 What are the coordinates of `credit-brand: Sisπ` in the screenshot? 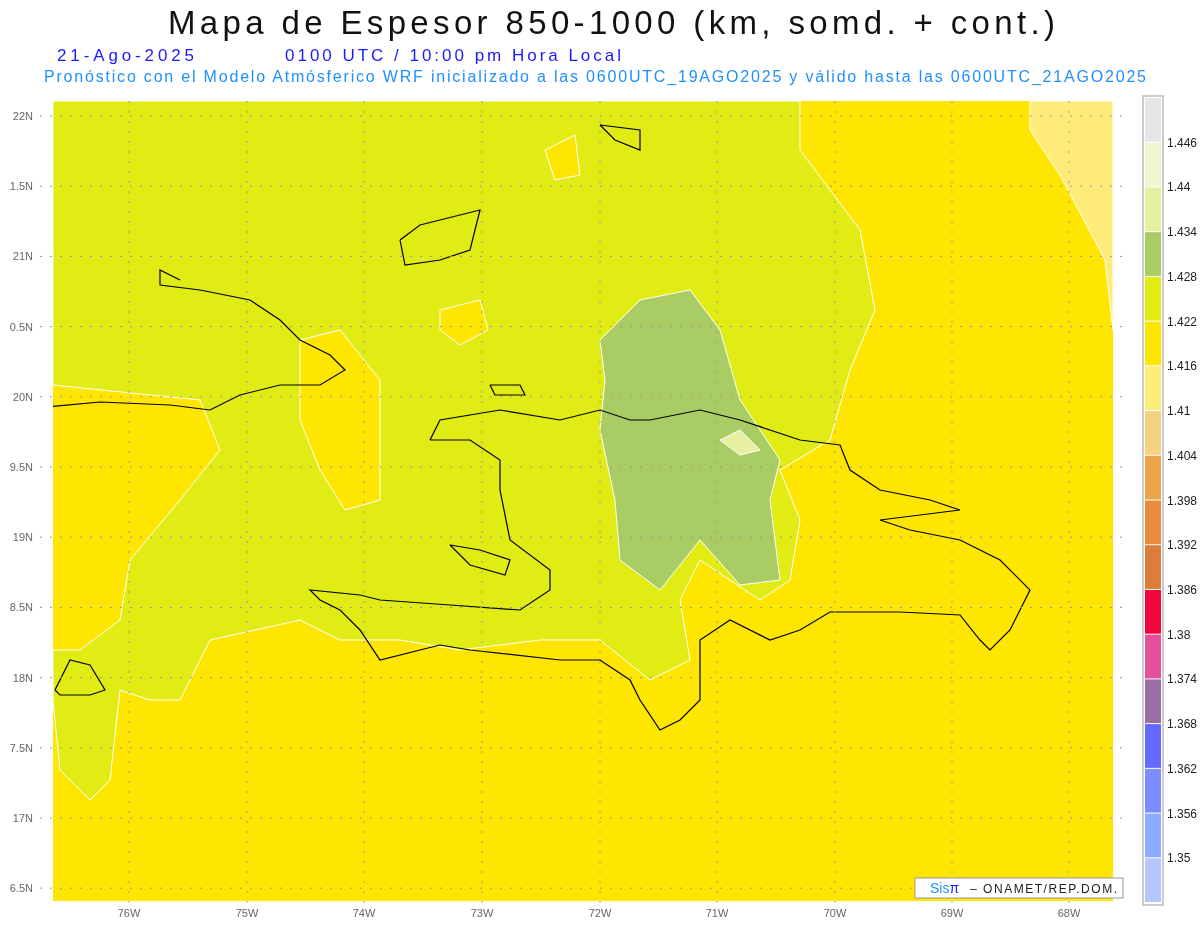 It's located at (945, 888).